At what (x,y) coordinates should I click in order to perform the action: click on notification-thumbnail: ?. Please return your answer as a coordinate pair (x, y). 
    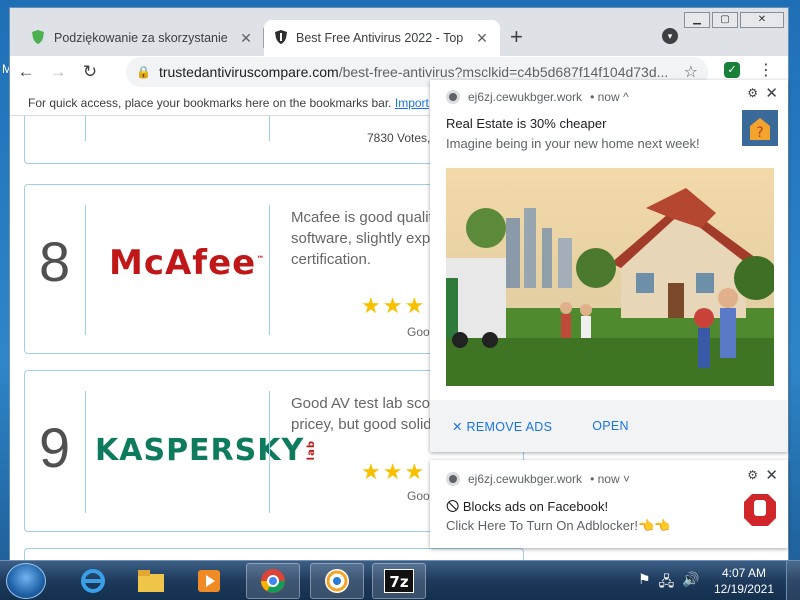
    Looking at the image, I should click on (760, 128).